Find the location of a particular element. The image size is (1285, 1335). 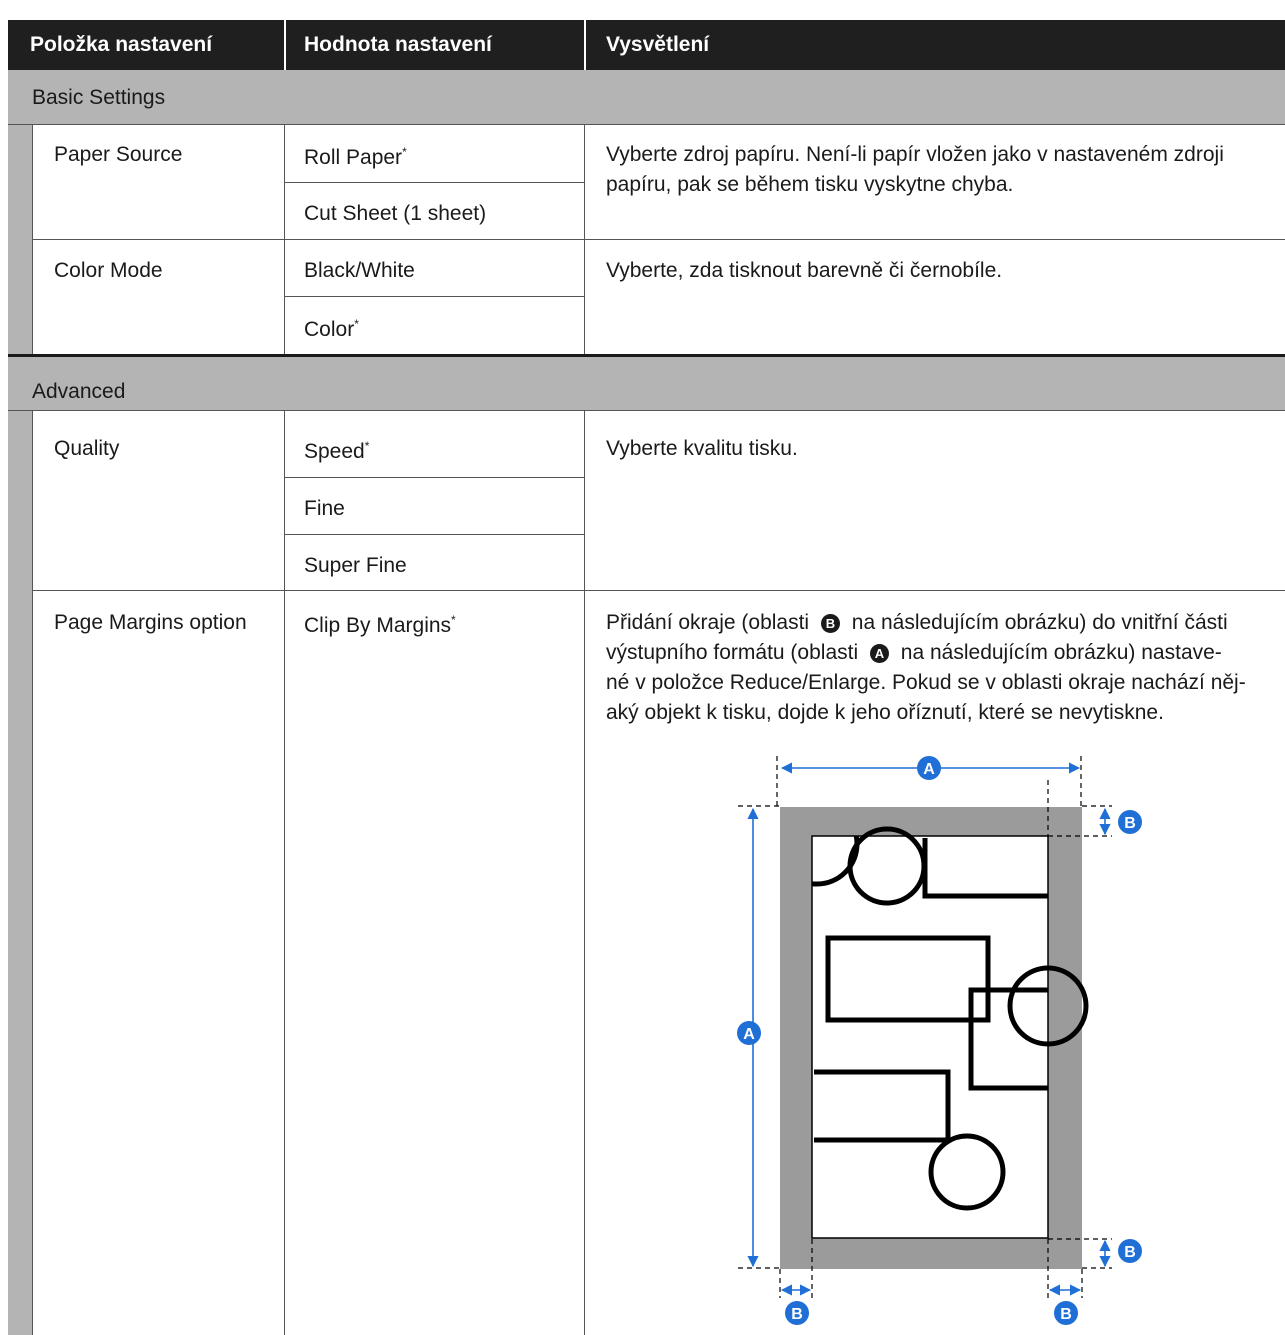

setting-value-speed: Speed* is located at coordinates (336, 452).